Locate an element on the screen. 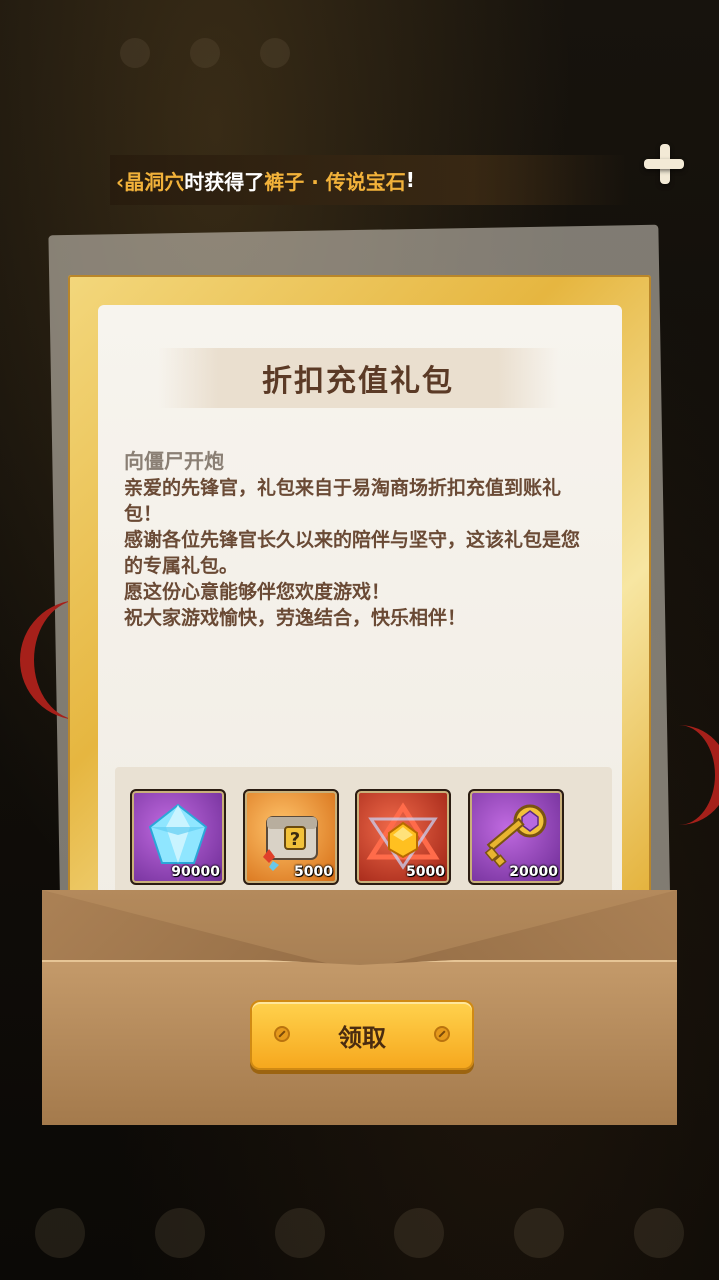 The height and width of the screenshot is (1280, 719). close-icon is located at coordinates (664, 164).